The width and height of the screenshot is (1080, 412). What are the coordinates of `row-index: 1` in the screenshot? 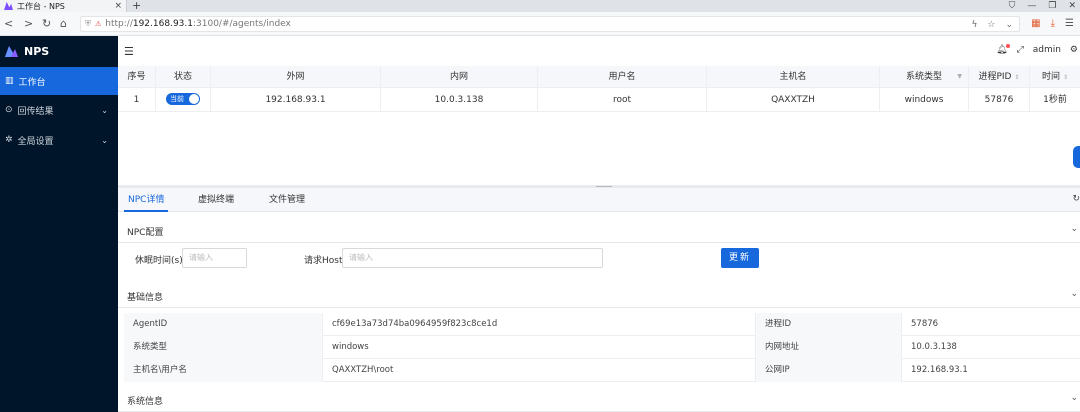 It's located at (137, 99).